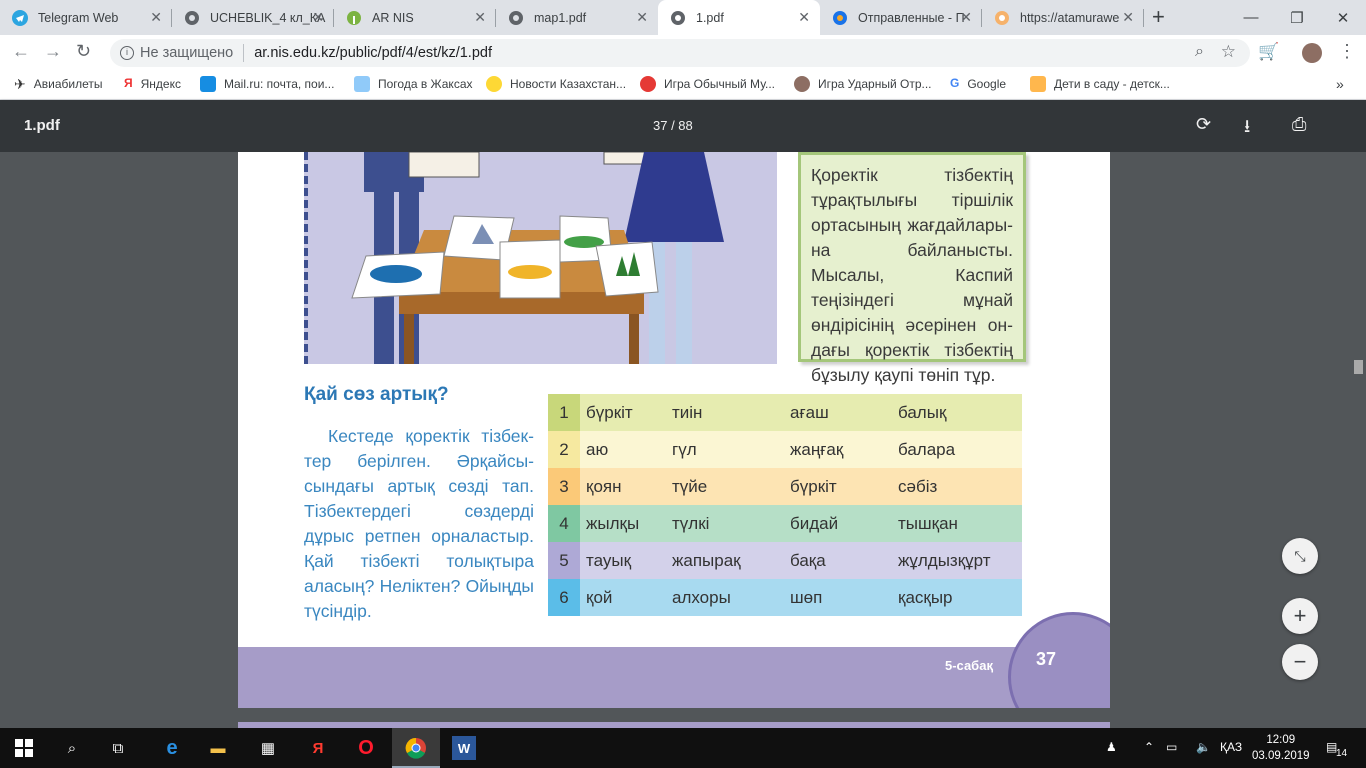 This screenshot has width=1366, height=768. What do you see at coordinates (1063, 17) in the screenshot?
I see `tab-atamura: https://atamurawe ✕` at bounding box center [1063, 17].